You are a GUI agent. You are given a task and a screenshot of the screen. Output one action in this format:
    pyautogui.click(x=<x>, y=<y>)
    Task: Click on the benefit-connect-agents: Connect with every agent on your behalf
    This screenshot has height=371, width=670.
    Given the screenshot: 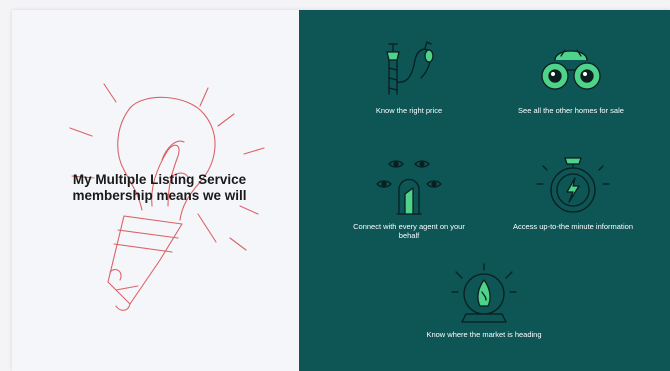 What is the action you would take?
    pyautogui.click(x=409, y=197)
    